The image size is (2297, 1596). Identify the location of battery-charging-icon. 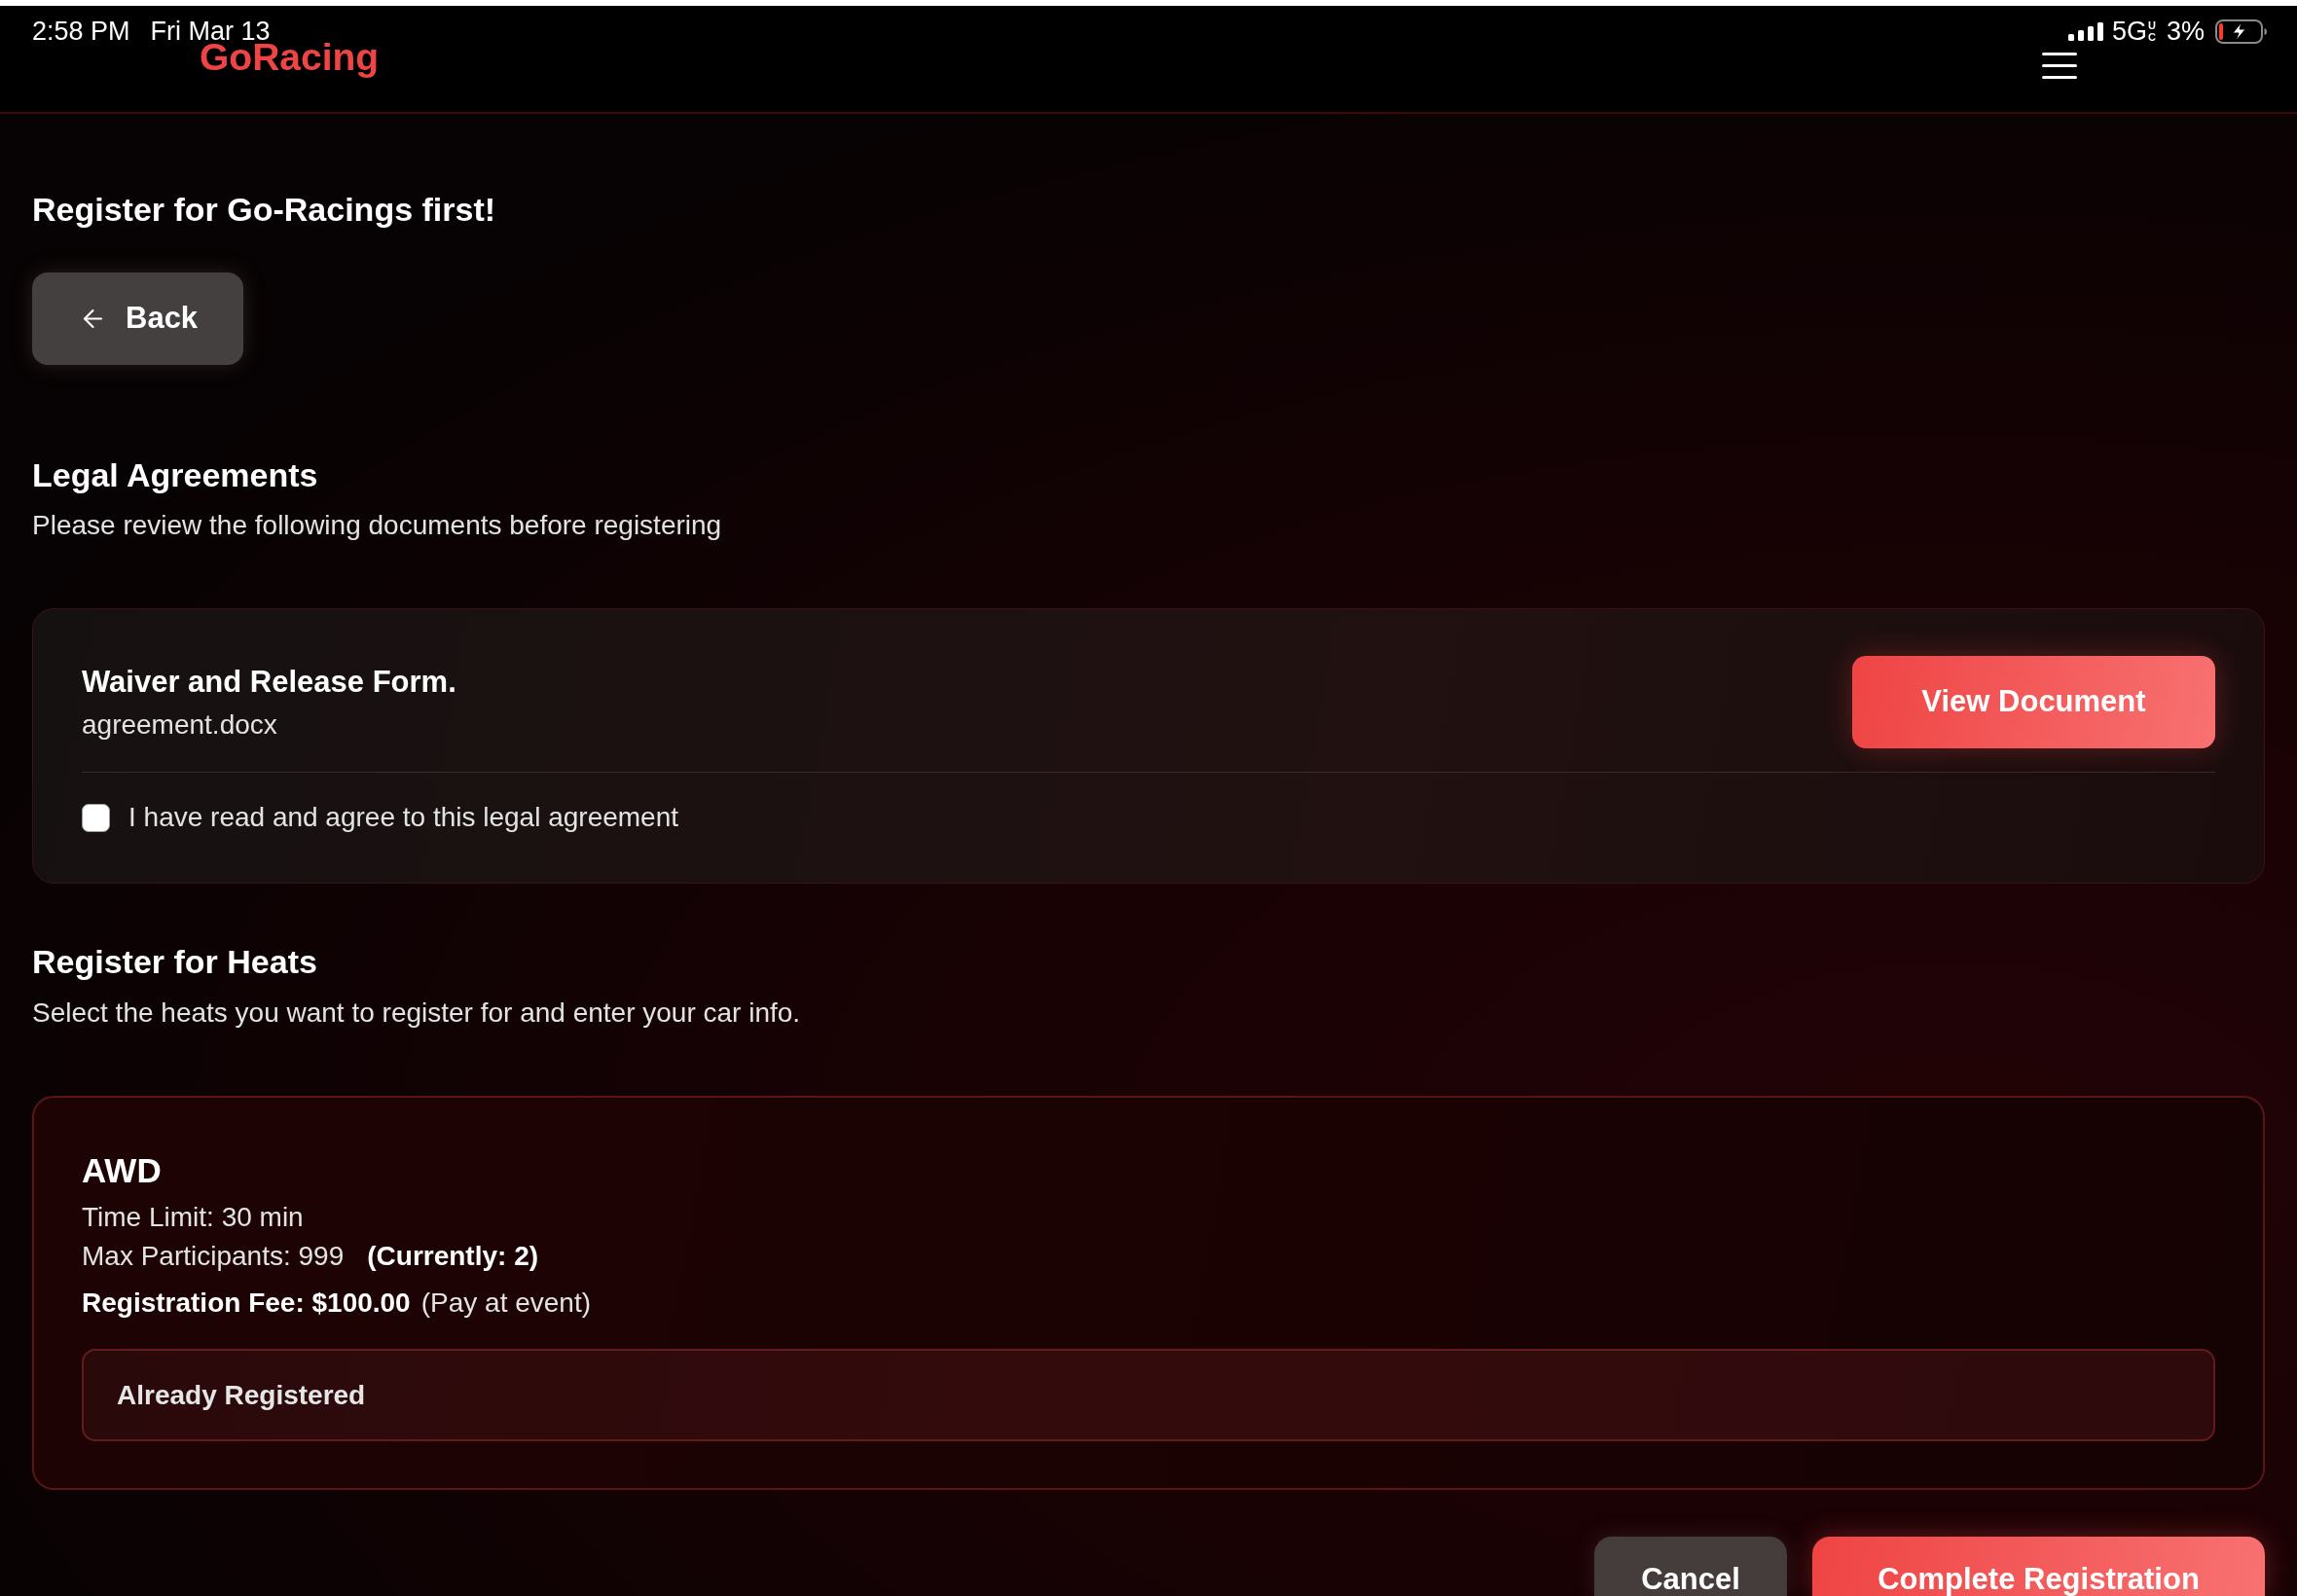
(2241, 31).